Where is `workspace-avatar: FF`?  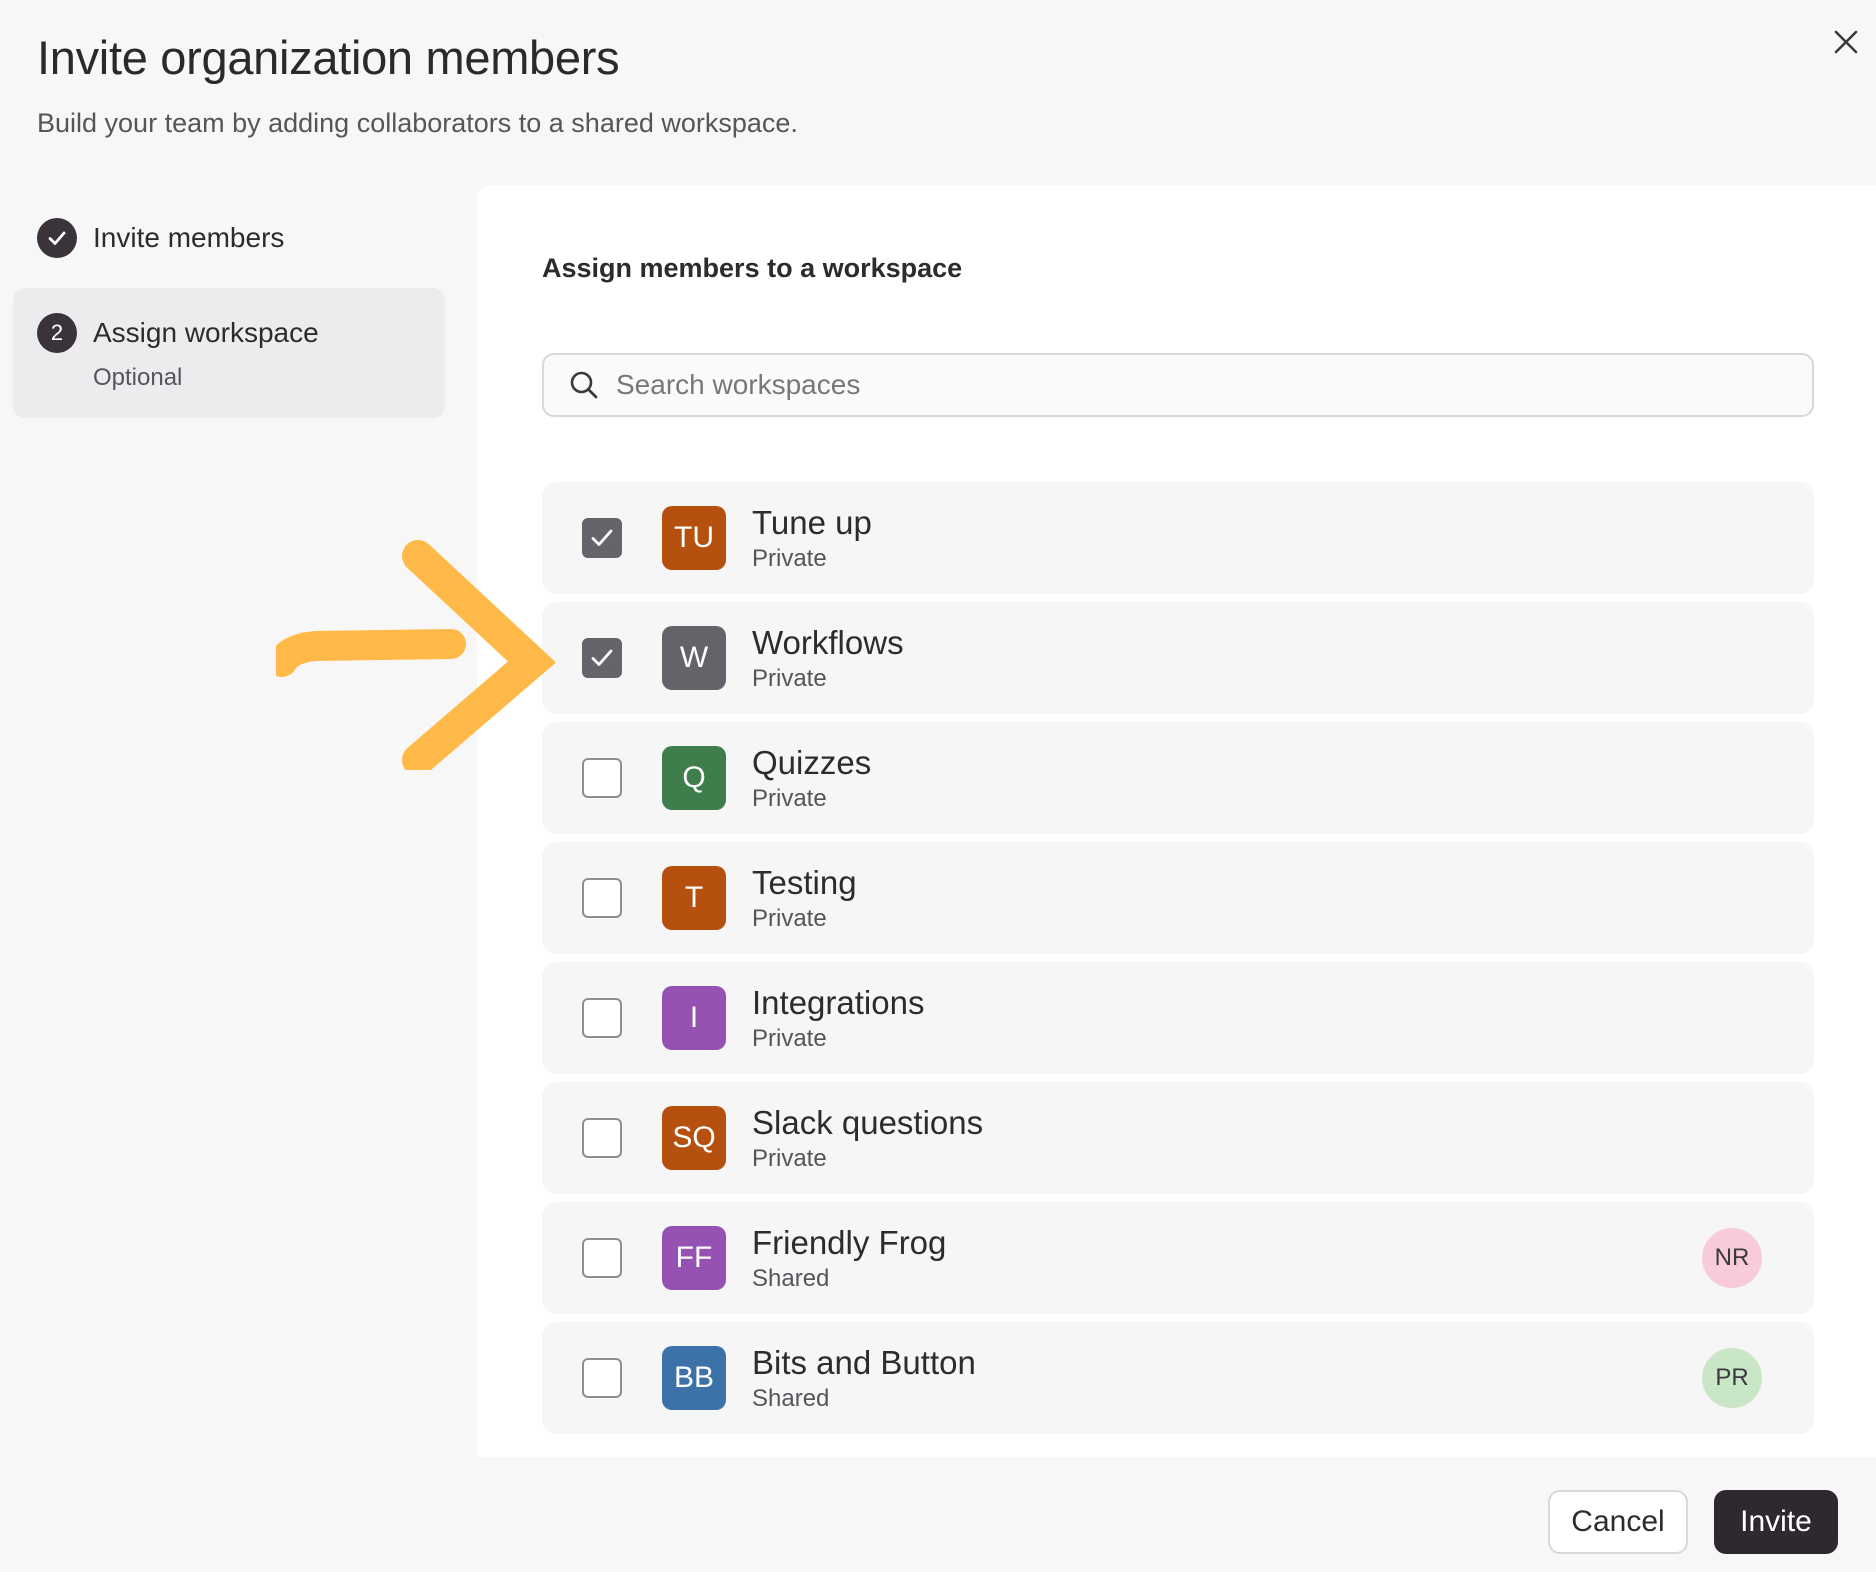
workspace-avatar: FF is located at coordinates (694, 1258).